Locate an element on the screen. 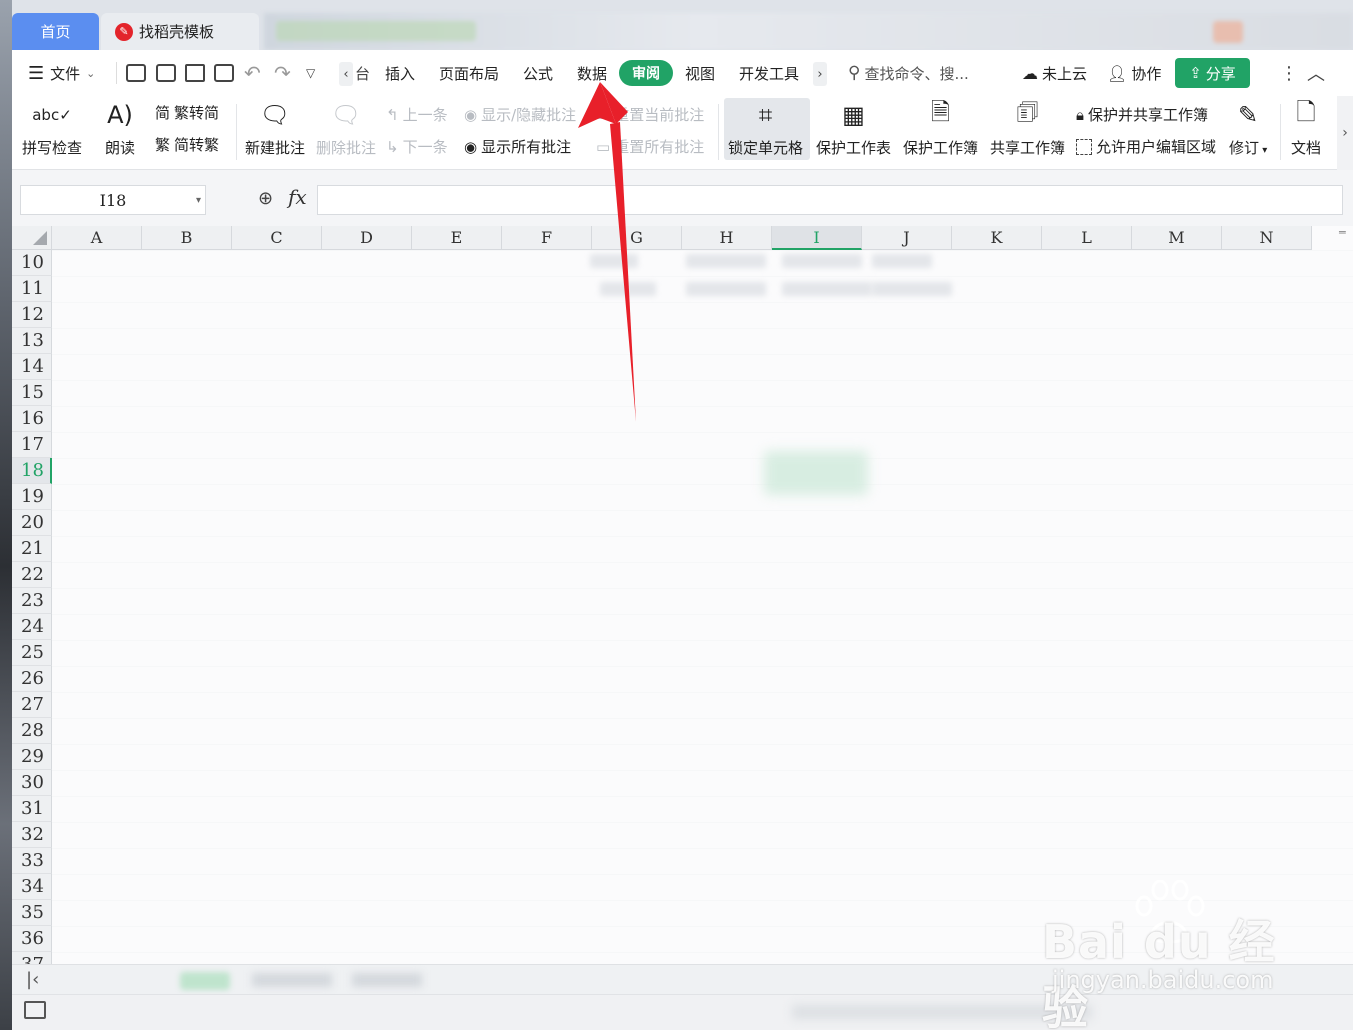 This screenshot has height=1030, width=1353. row-header: 30 is located at coordinates (32, 783).